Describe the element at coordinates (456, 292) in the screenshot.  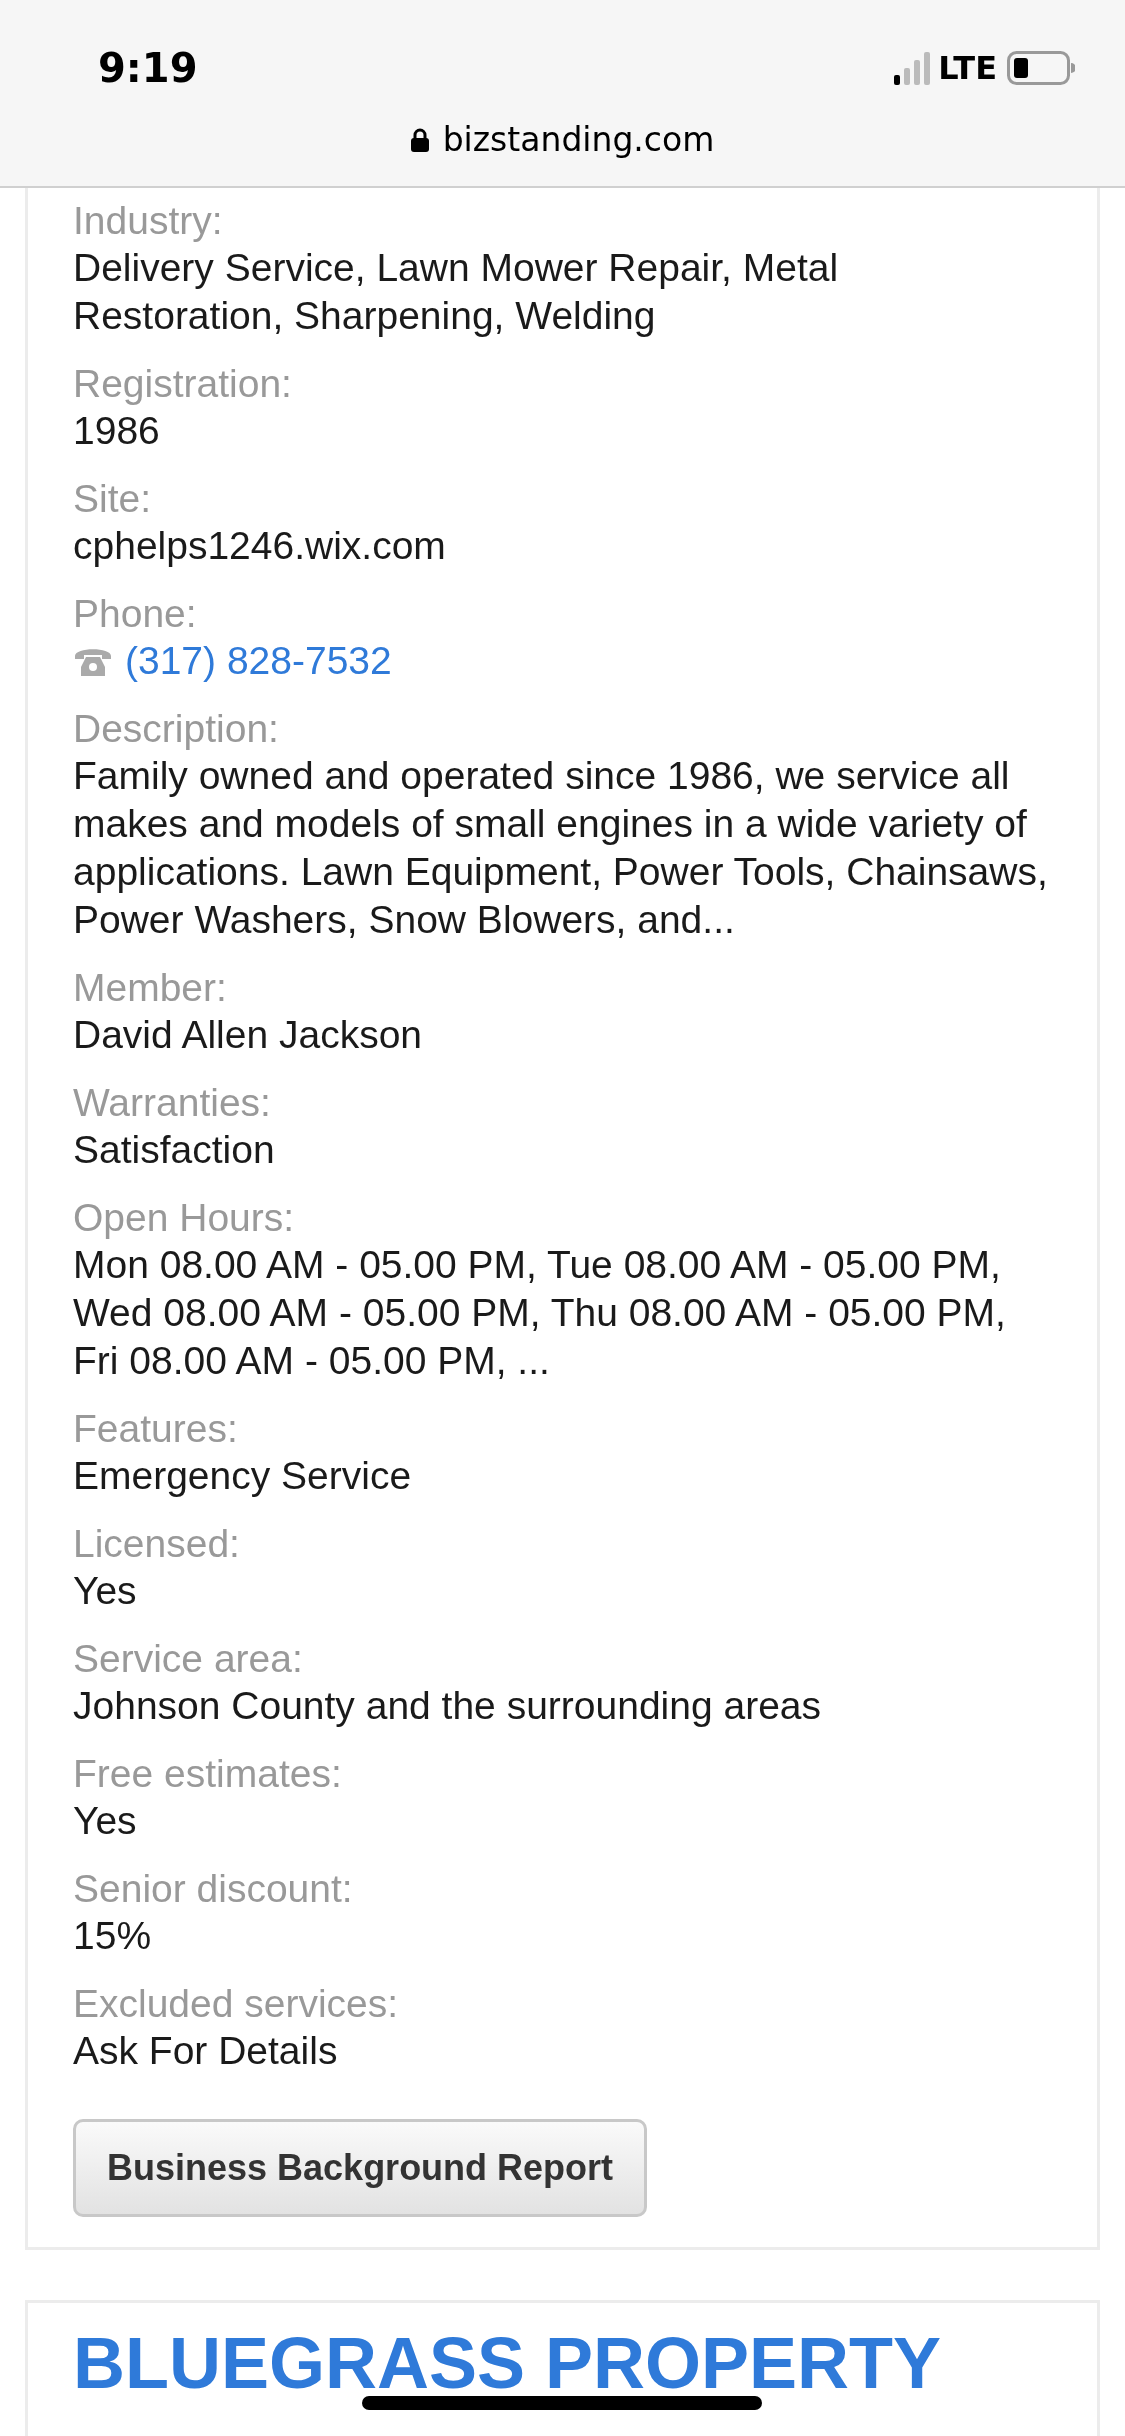
I see `field-value: Delivery Service, Lawn Mower Repair, Metal Restoration, Sharpening, Welding` at that location.